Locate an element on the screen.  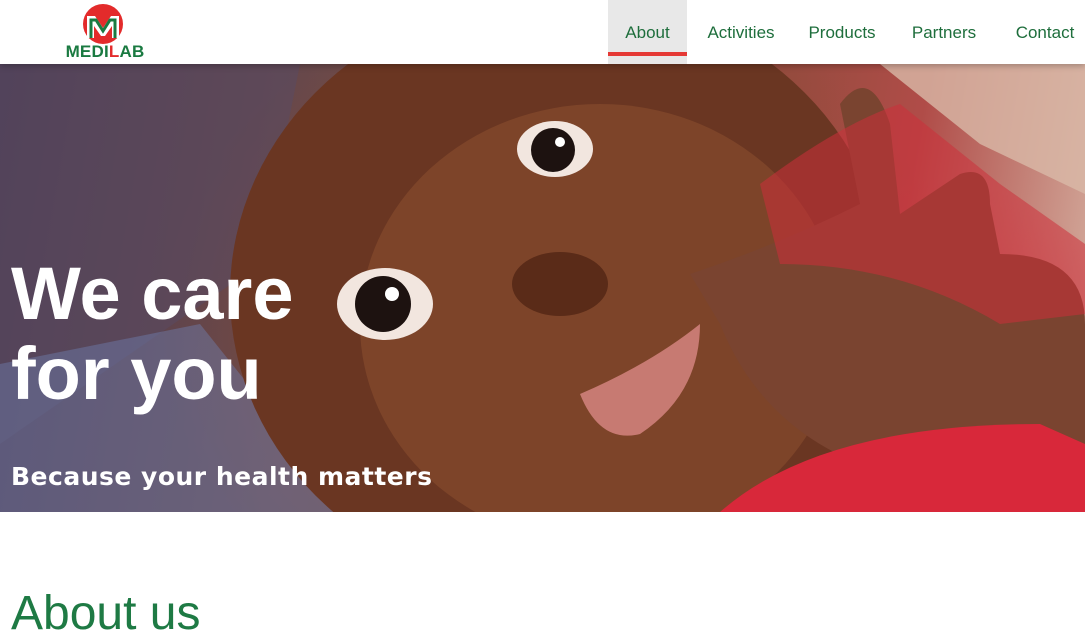
nav-item-partners-label: Partners is located at coordinates (944, 32).